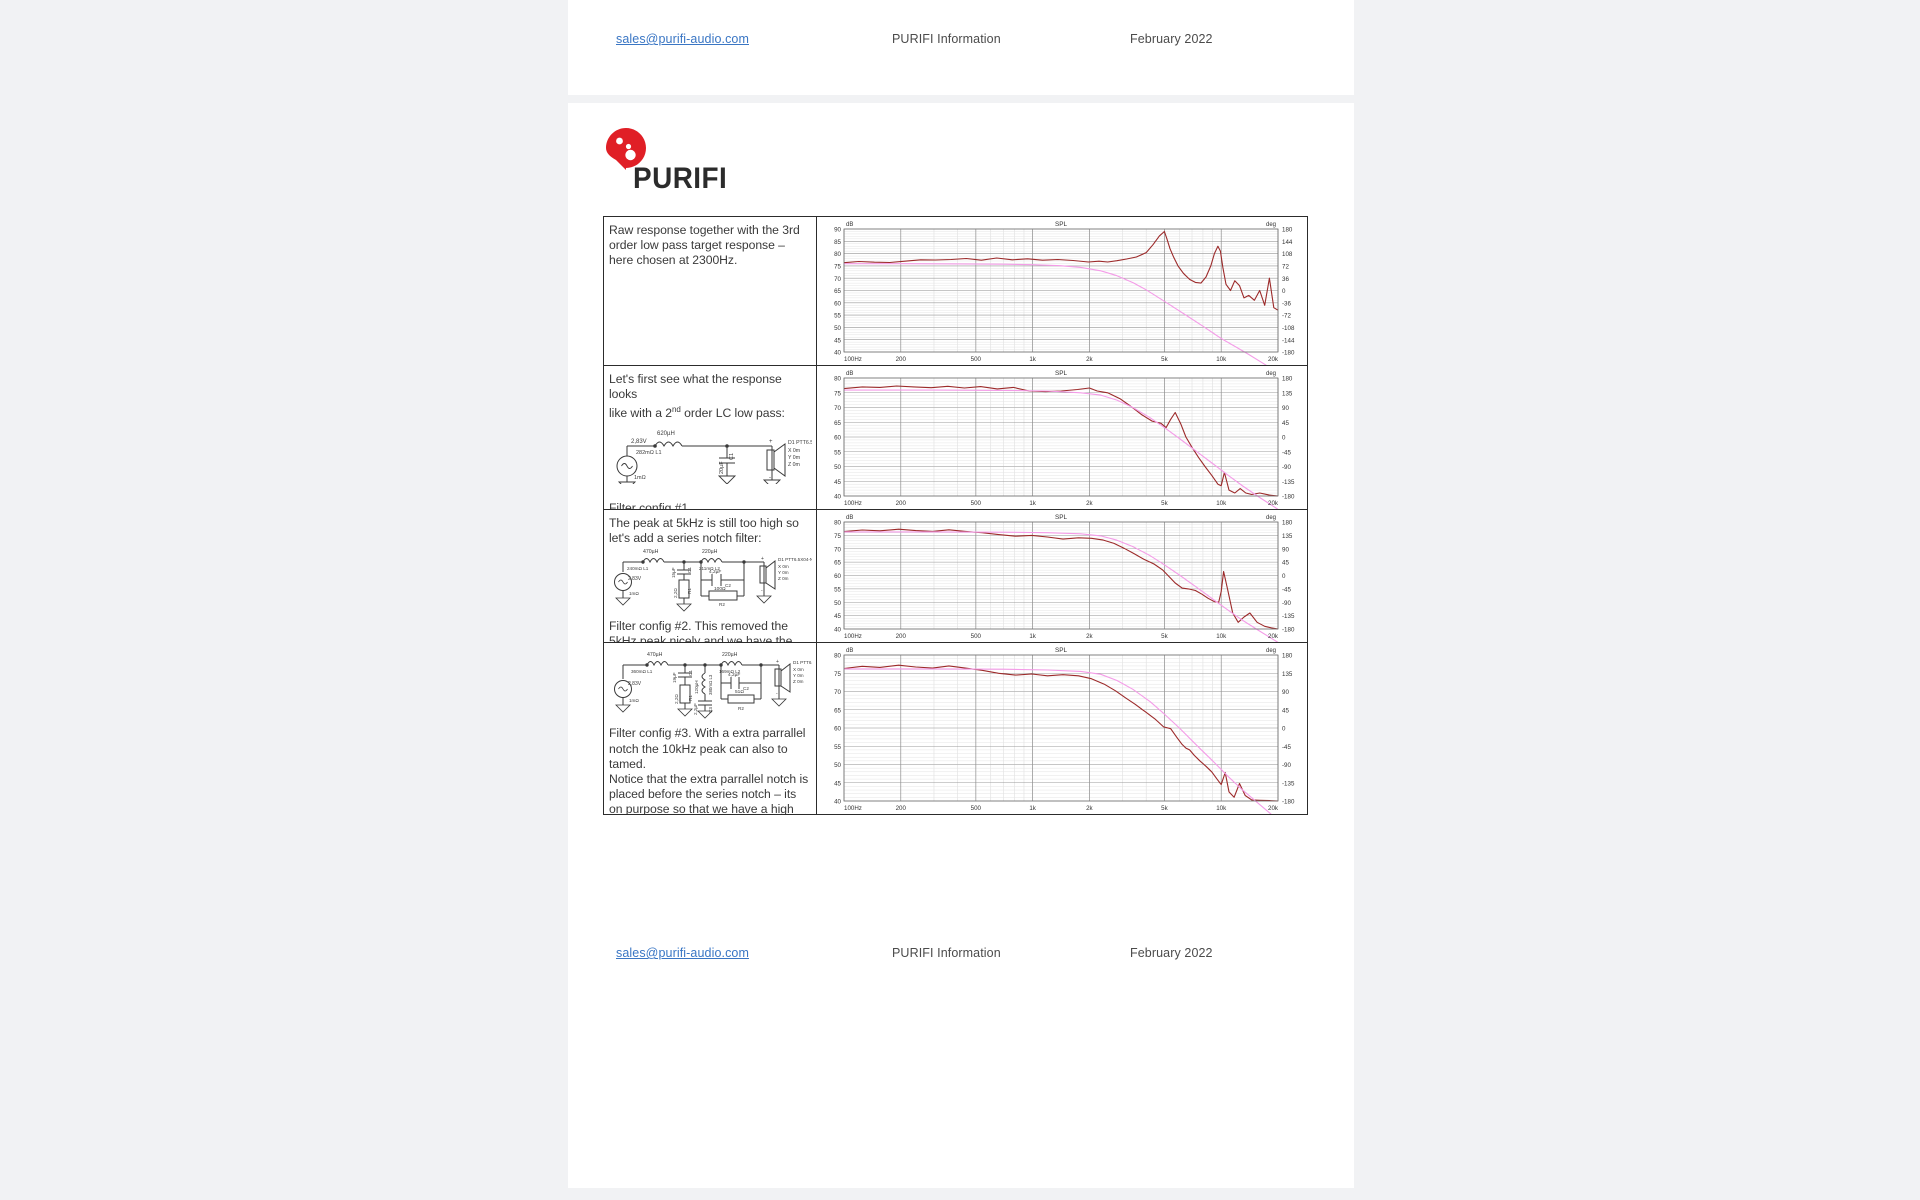 The image size is (1920, 1200). I want to click on svg-text: -45, so click(1287, 589).